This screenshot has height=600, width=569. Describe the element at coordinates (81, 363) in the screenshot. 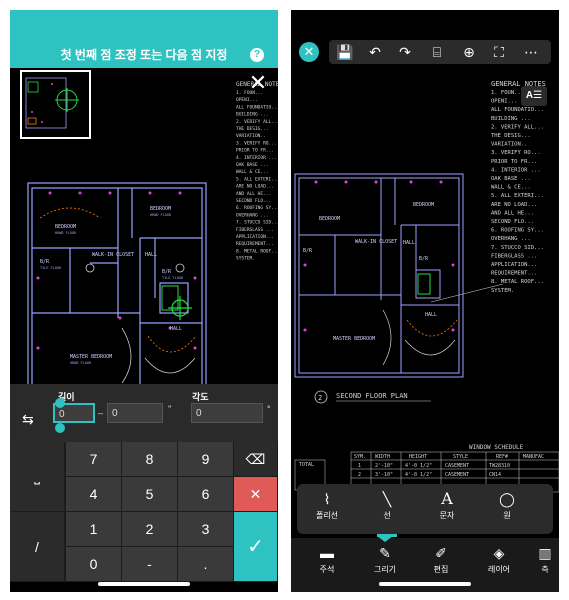

I see `floor-note: HRWD FLOOR` at that location.